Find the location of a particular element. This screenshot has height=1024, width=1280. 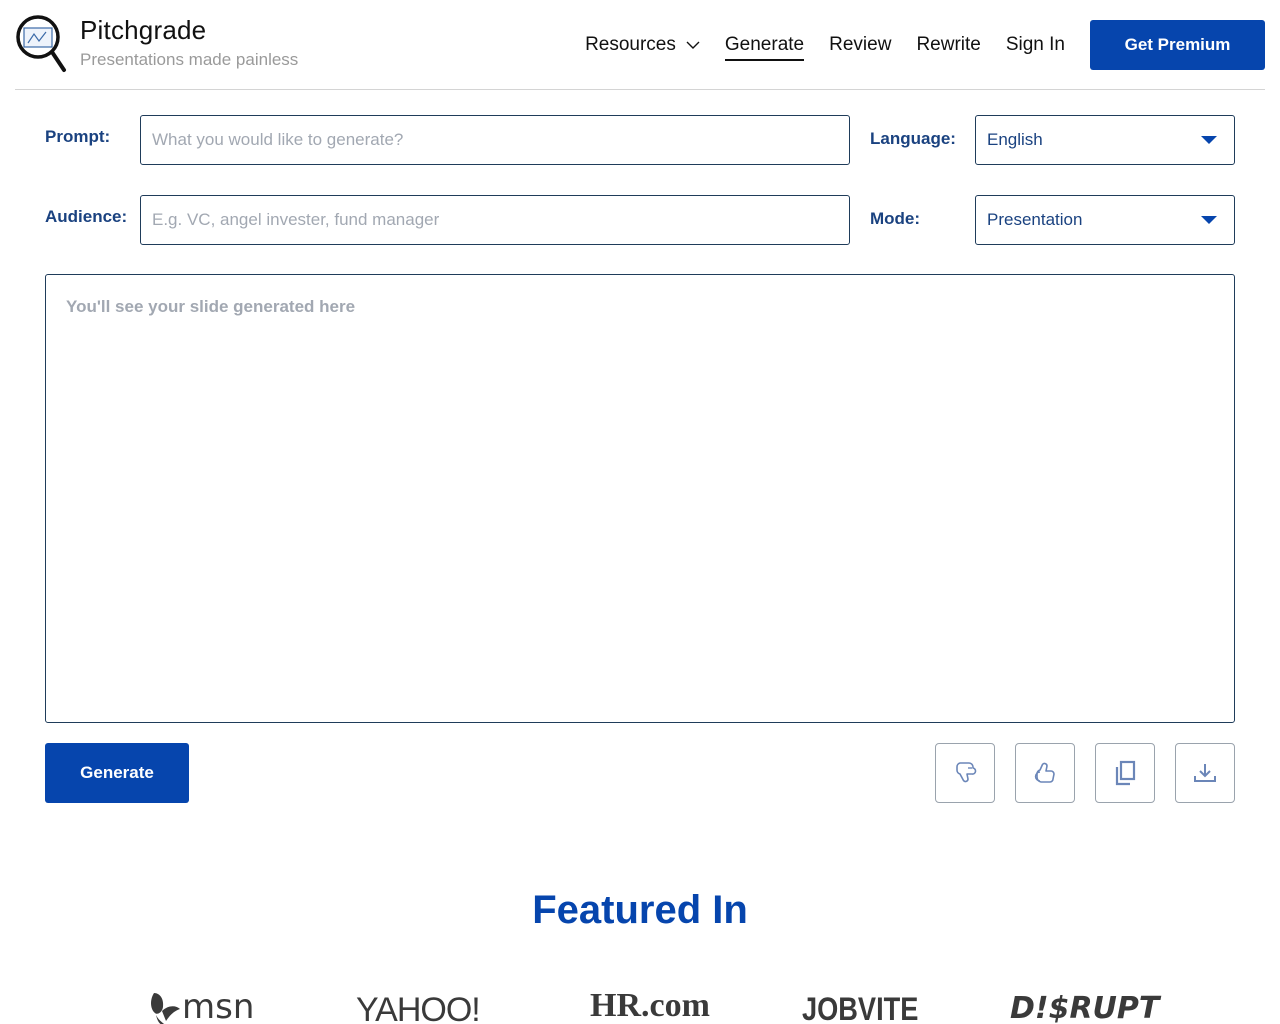

language-selected-value: English is located at coordinates (1015, 139).